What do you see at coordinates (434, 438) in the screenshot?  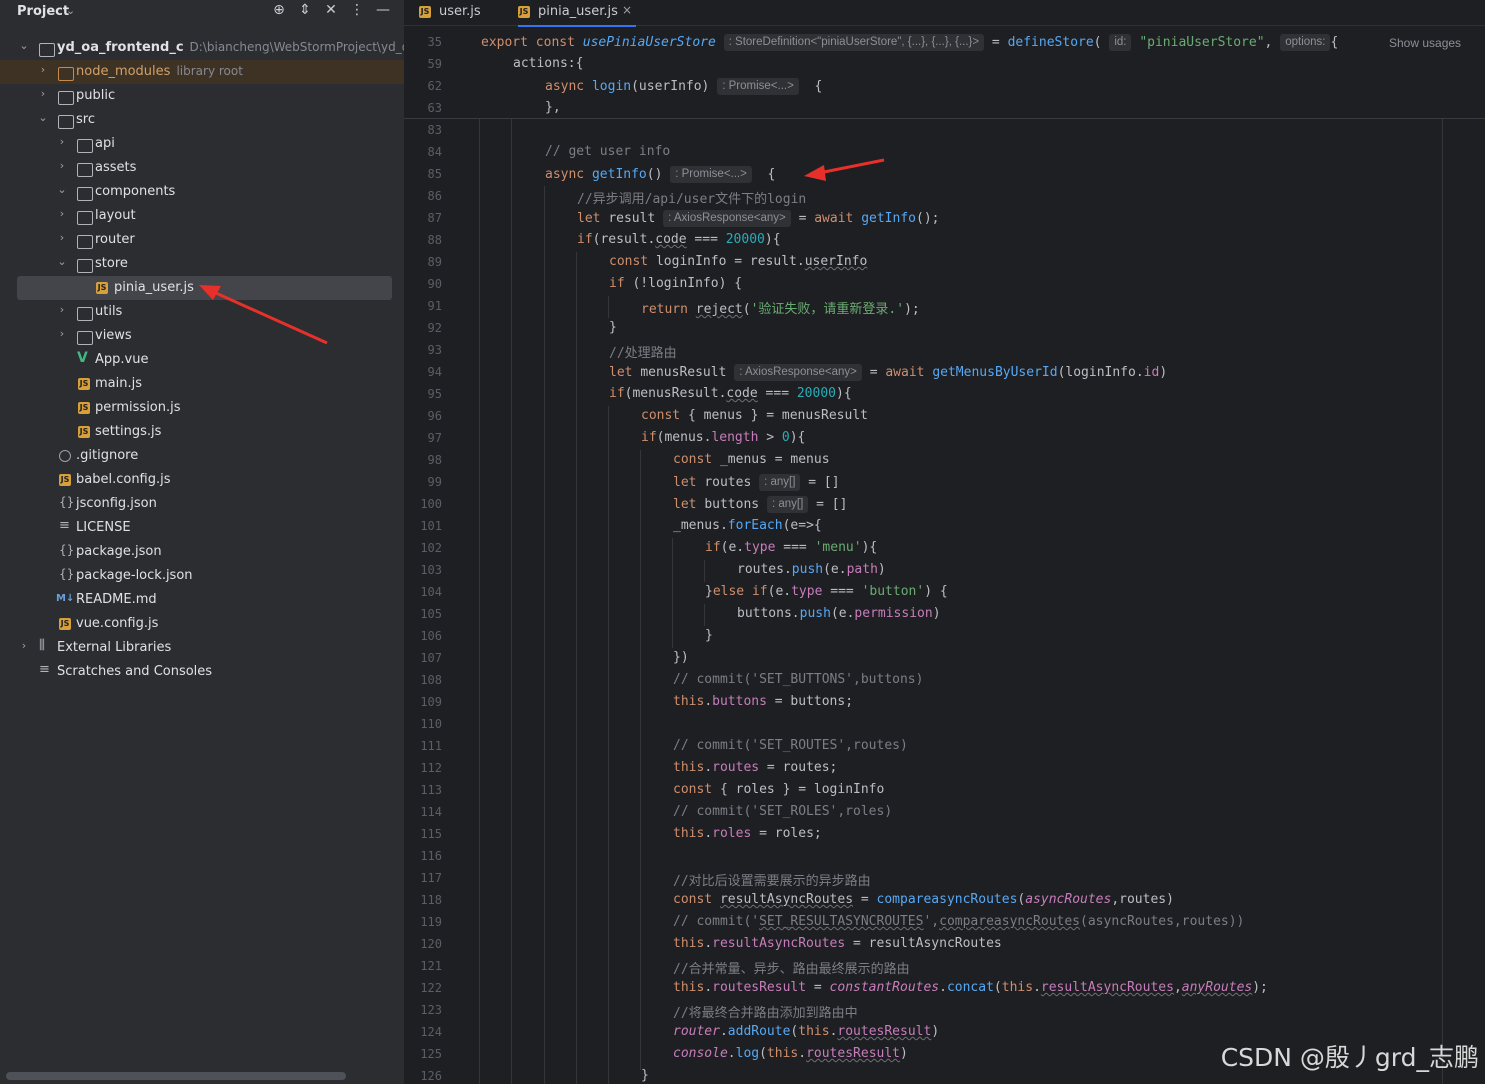 I see `line-number: 97` at bounding box center [434, 438].